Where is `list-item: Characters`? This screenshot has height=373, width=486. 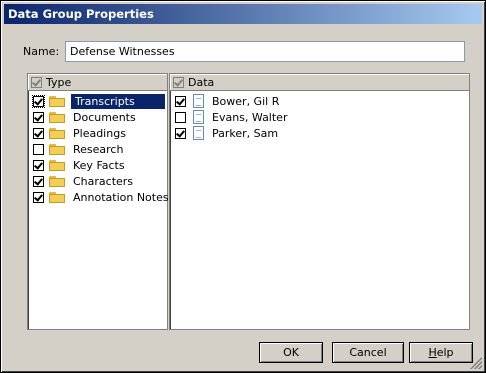
list-item: Characters is located at coordinates (97, 181).